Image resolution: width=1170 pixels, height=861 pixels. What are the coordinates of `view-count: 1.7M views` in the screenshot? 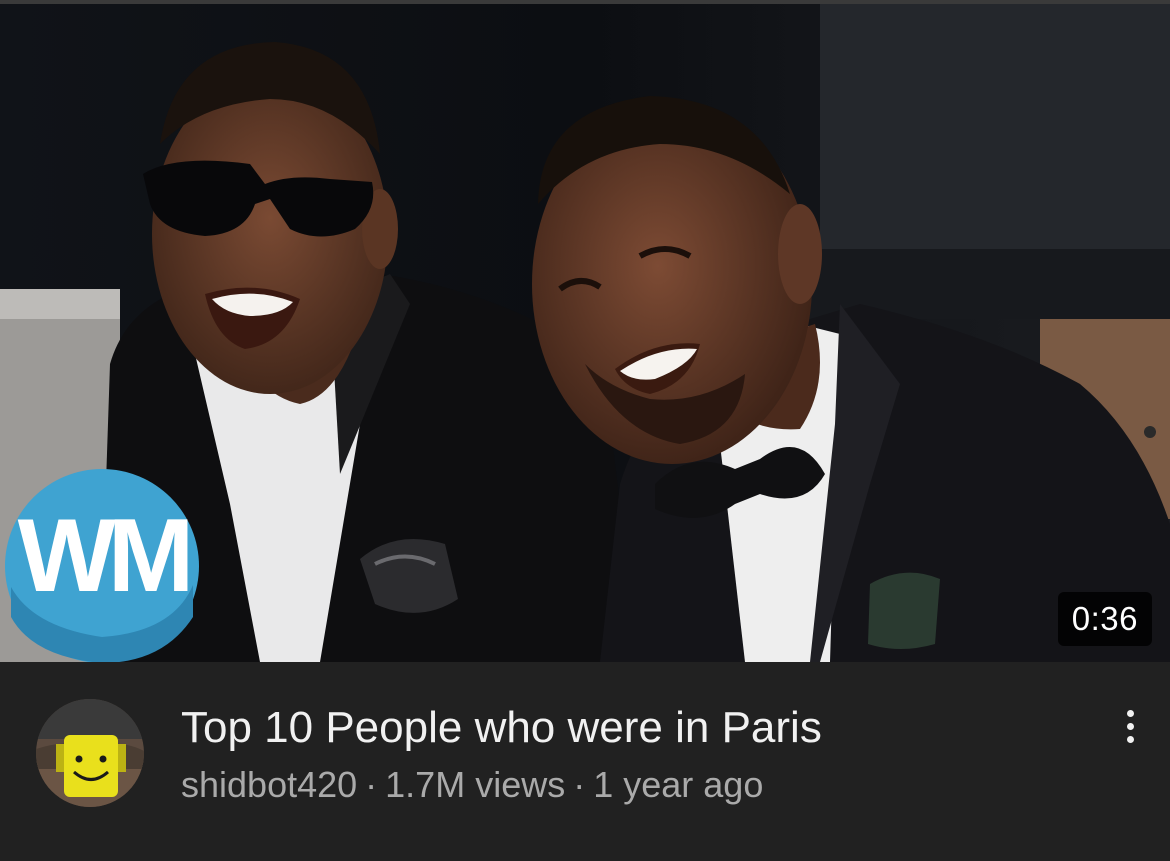 It's located at (475, 784).